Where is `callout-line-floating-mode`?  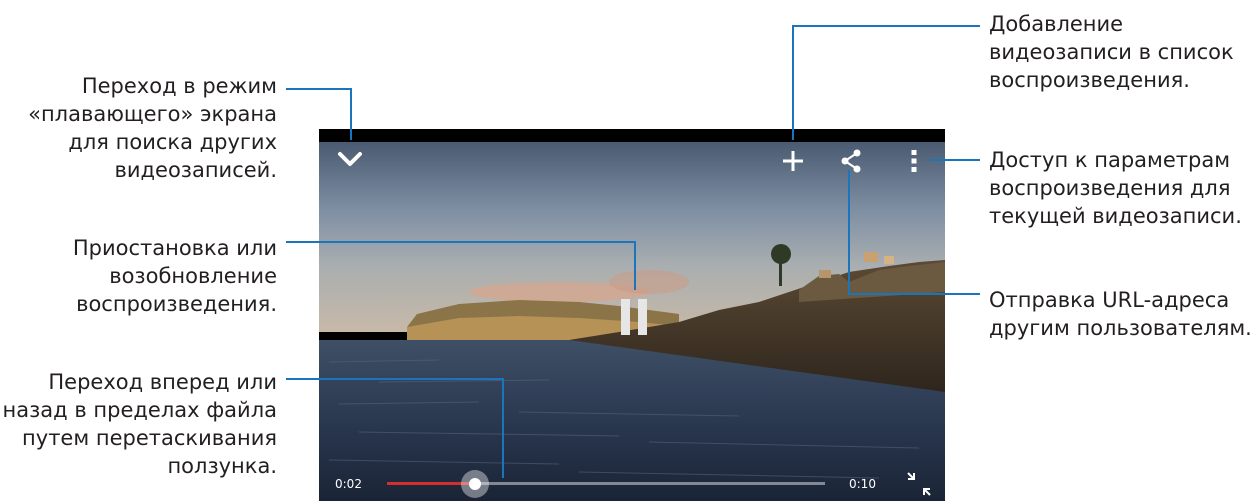 callout-line-floating-mode is located at coordinates (319, 114).